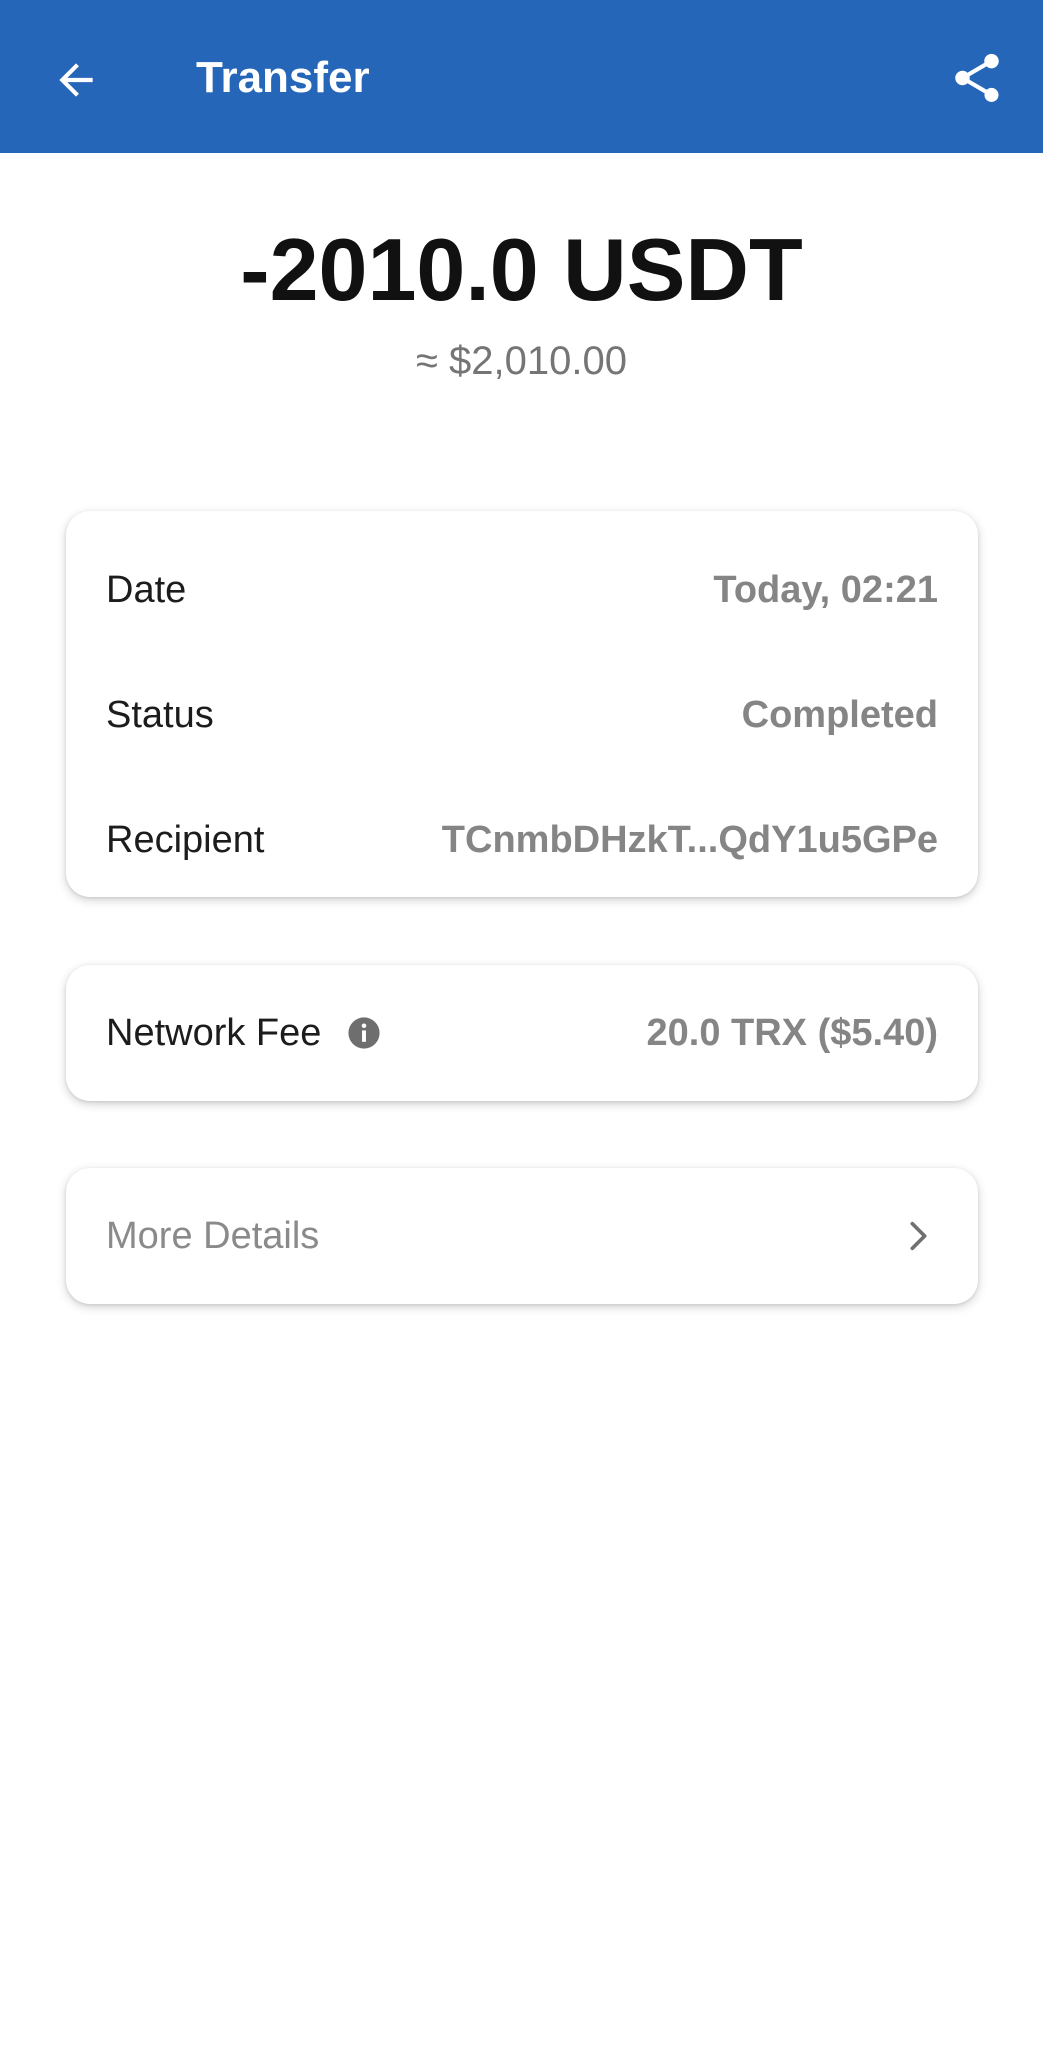 The image size is (1043, 2048). Describe the element at coordinates (521, 269) in the screenshot. I see `transfer-amount: -2010.0 USDT` at that location.